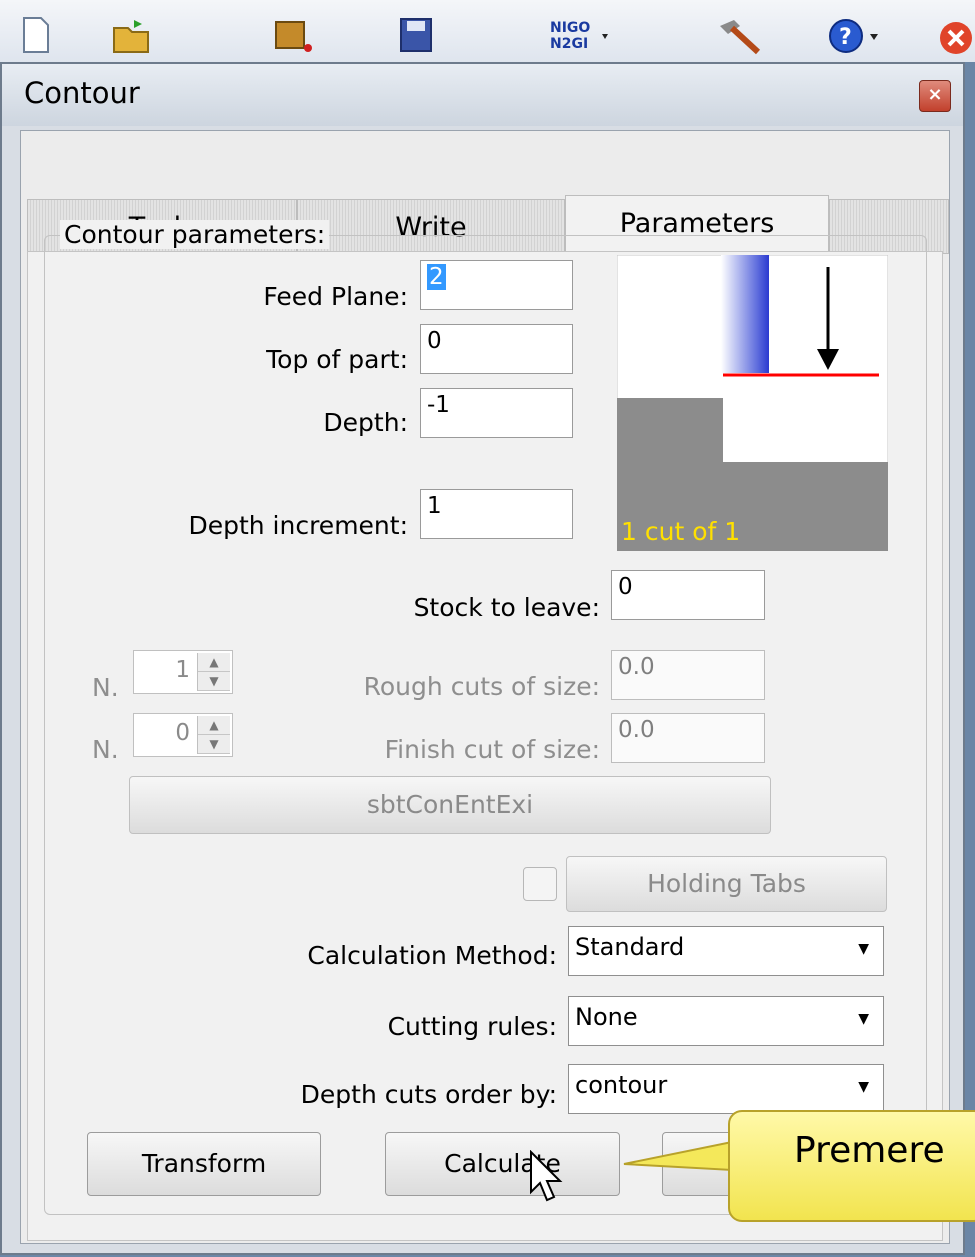 The height and width of the screenshot is (1257, 975). What do you see at coordinates (428, 1094) in the screenshot?
I see `depth-cuts-order-label: Depth cuts order by:` at bounding box center [428, 1094].